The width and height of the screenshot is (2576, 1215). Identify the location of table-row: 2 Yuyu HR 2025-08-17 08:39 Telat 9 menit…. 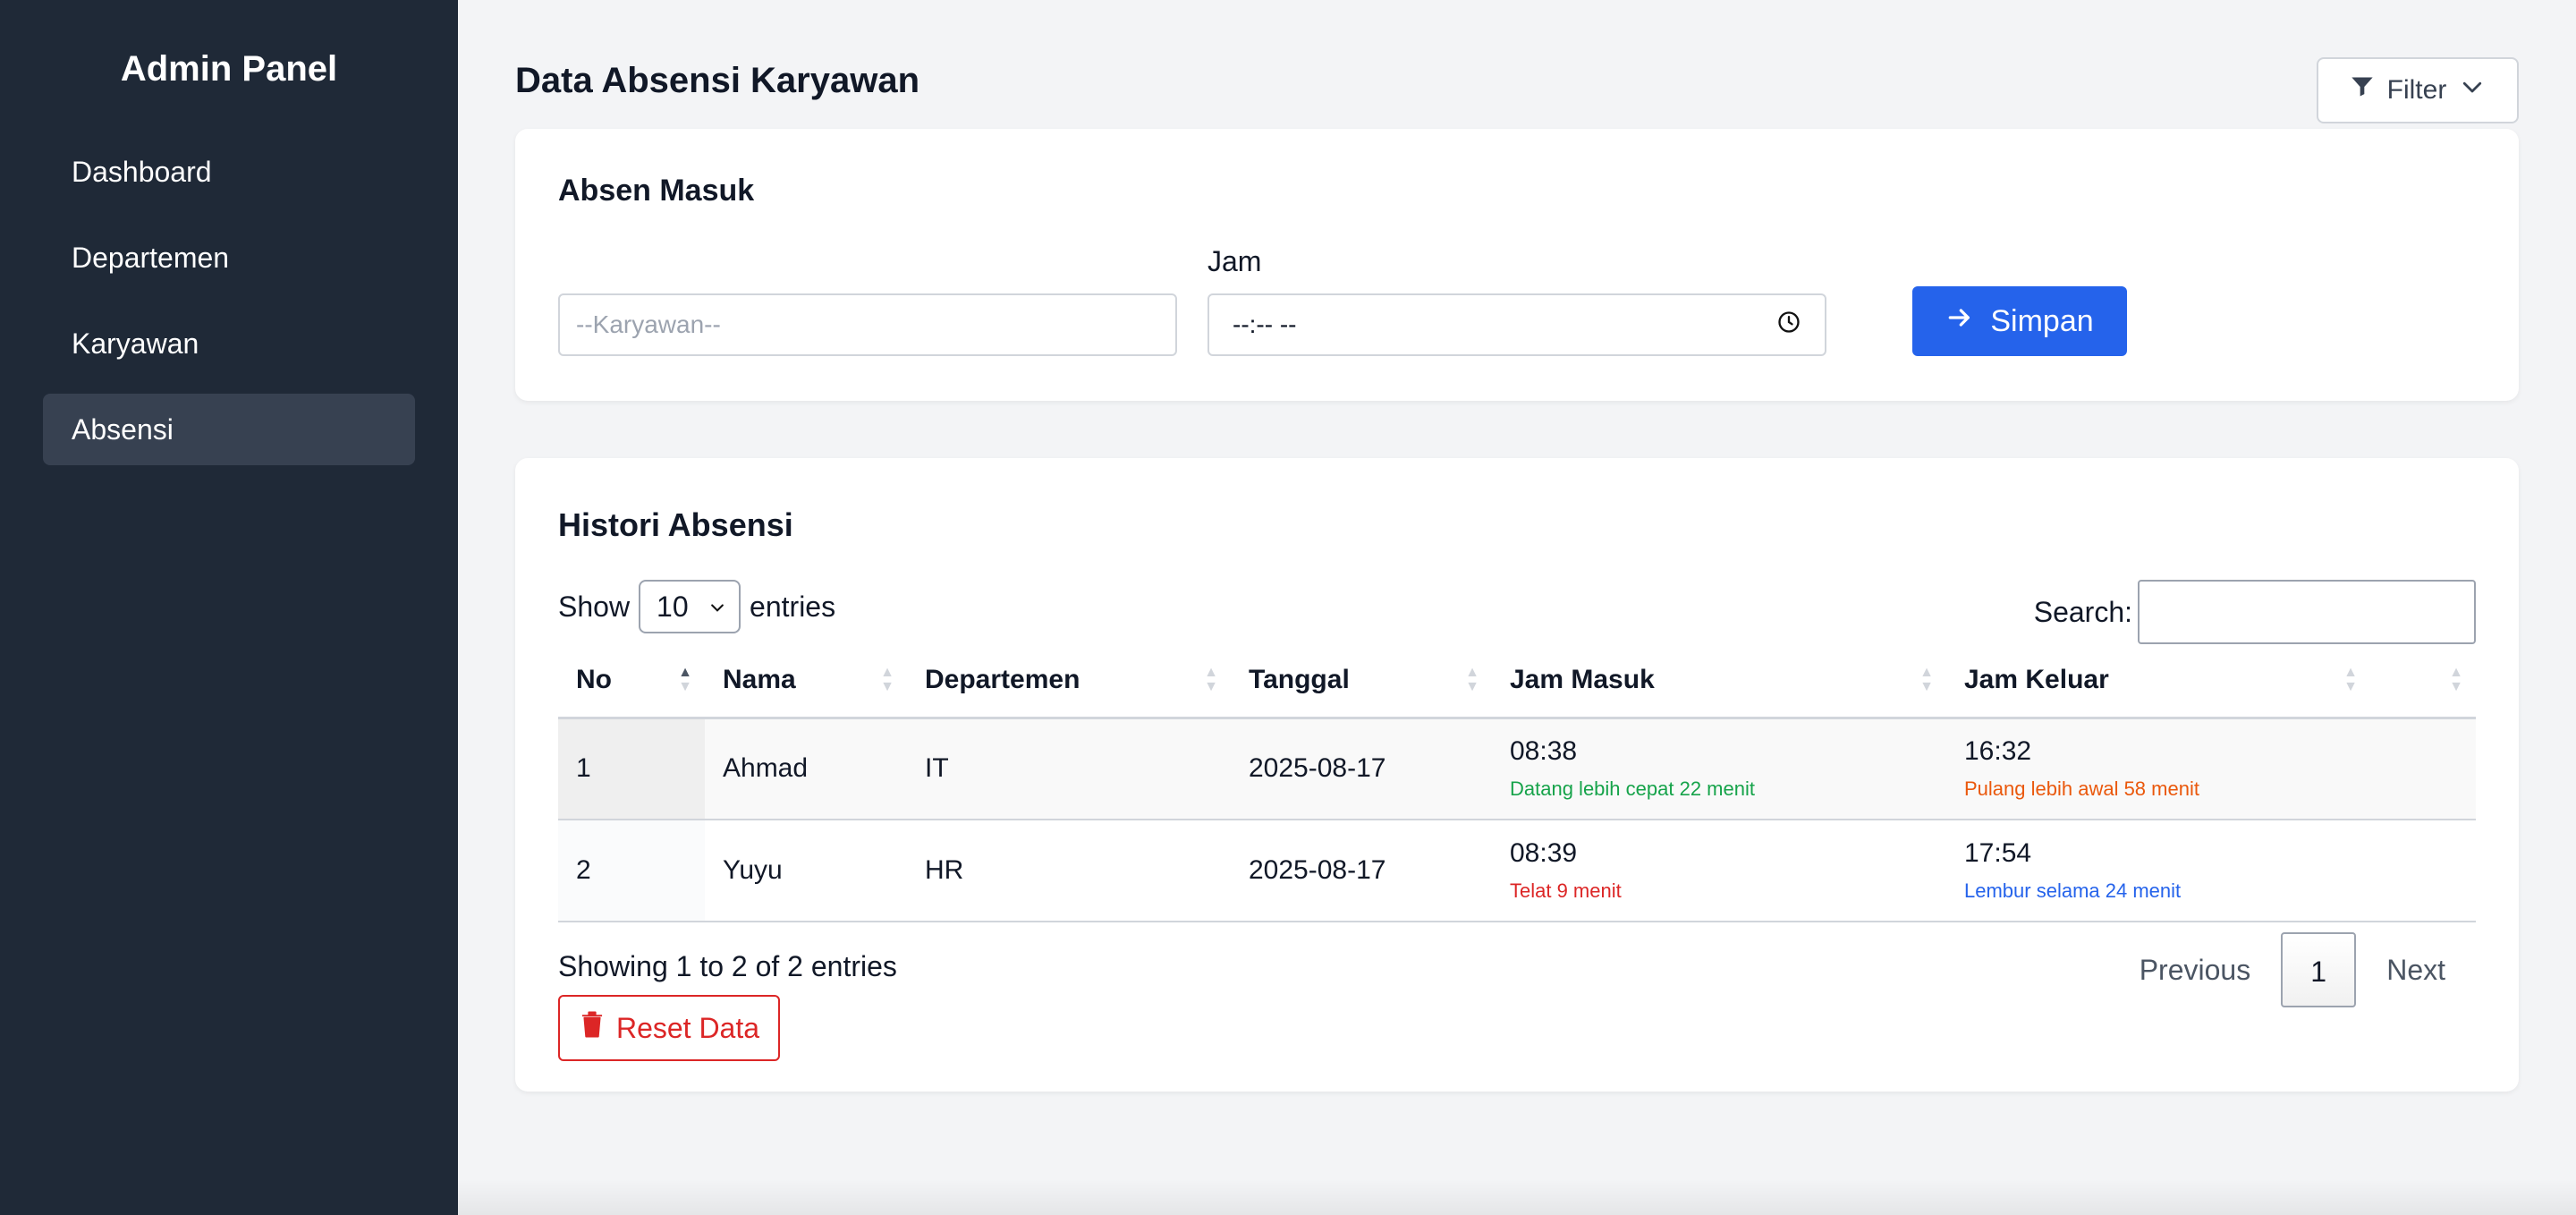
(1517, 871).